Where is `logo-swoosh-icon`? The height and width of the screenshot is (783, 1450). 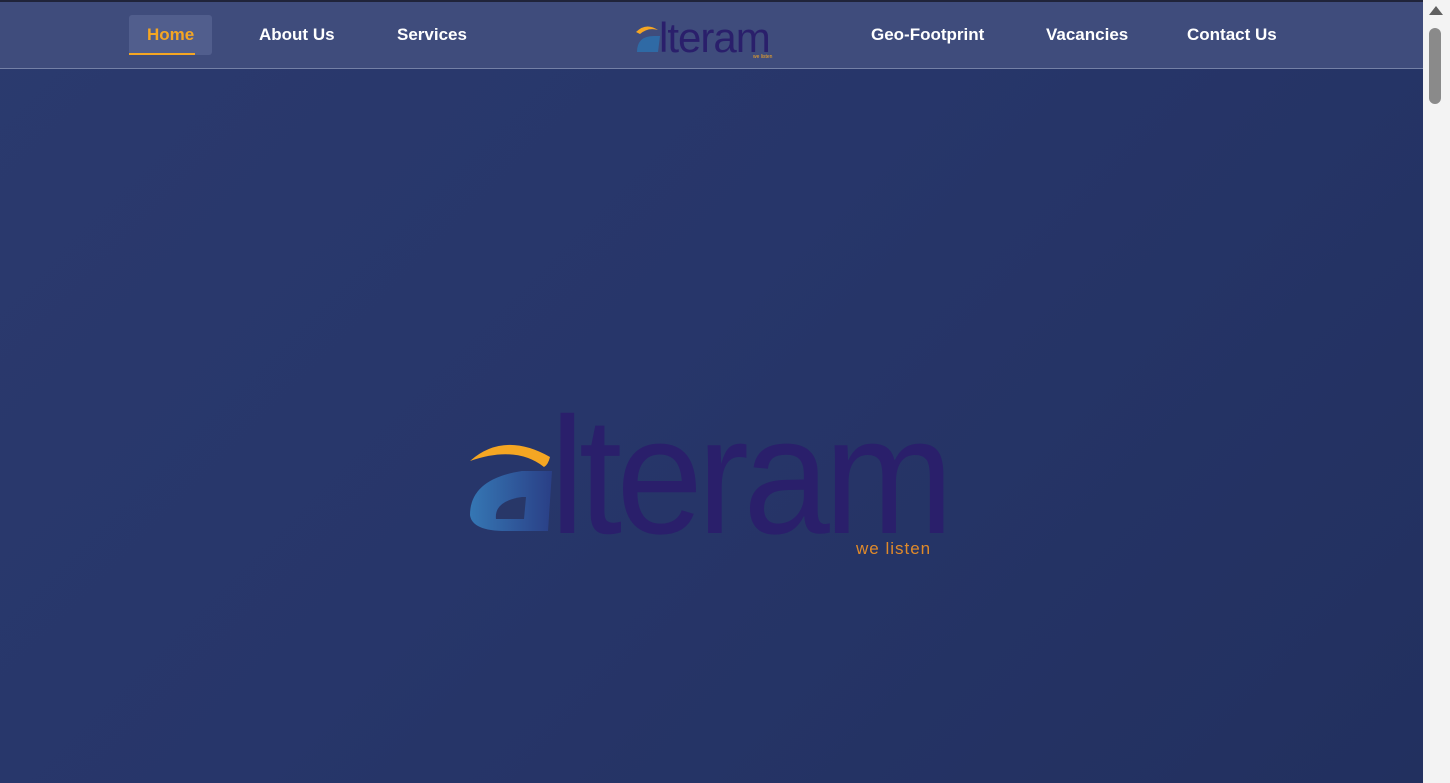
logo-swoosh-icon is located at coordinates (647, 30).